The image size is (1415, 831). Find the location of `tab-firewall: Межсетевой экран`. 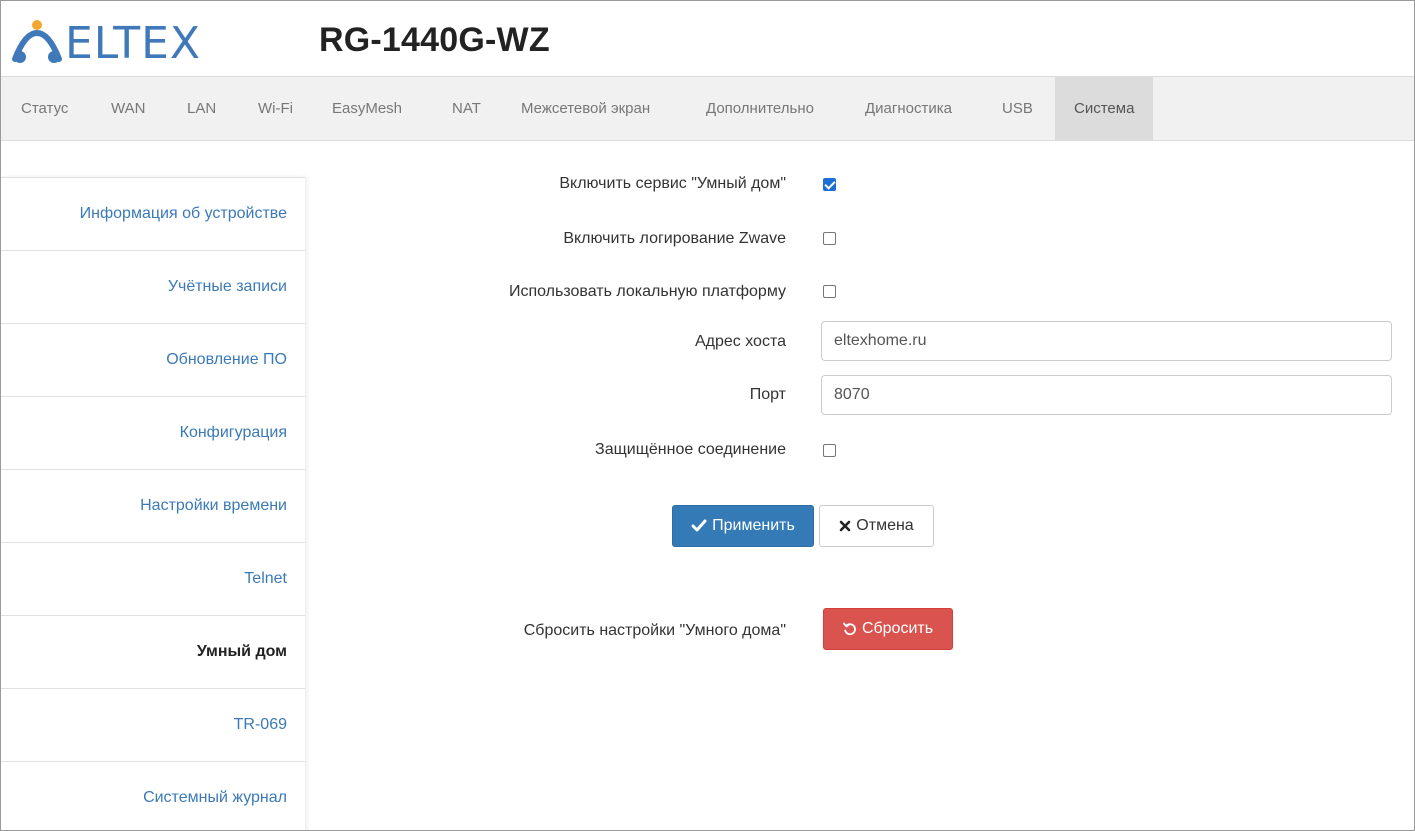

tab-firewall: Межсетевой экран is located at coordinates (585, 108).